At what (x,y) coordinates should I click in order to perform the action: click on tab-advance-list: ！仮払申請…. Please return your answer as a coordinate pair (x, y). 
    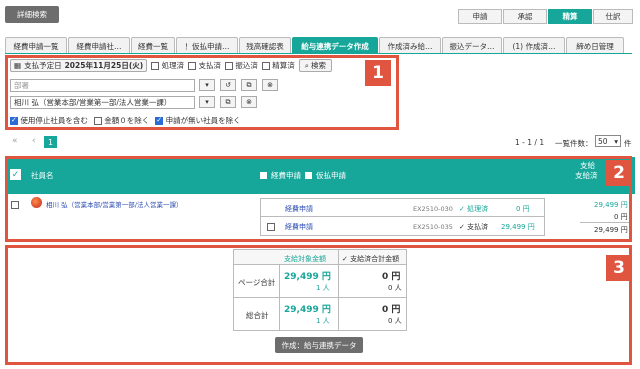
    Looking at the image, I should click on (207, 45).